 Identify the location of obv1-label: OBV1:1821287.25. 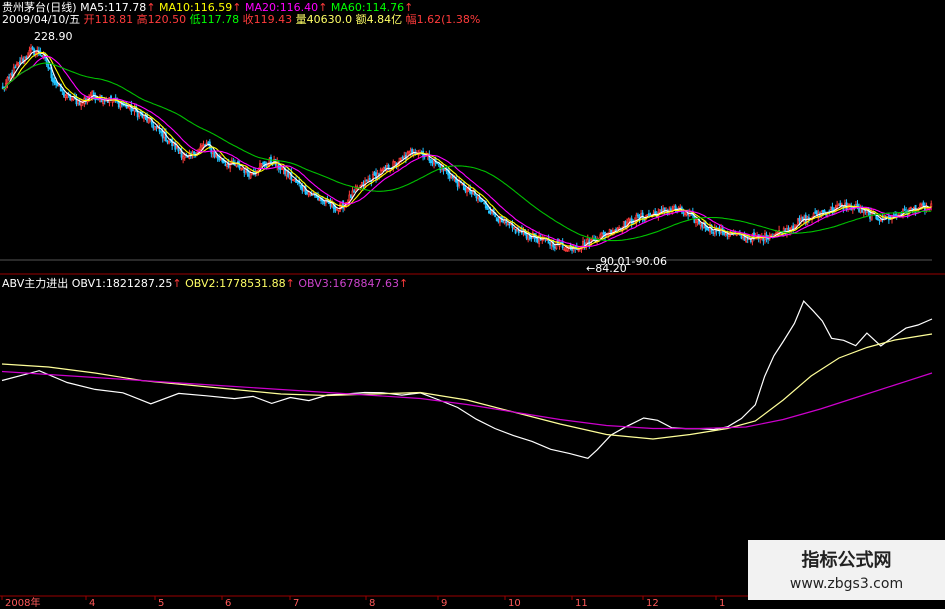
(122, 283).